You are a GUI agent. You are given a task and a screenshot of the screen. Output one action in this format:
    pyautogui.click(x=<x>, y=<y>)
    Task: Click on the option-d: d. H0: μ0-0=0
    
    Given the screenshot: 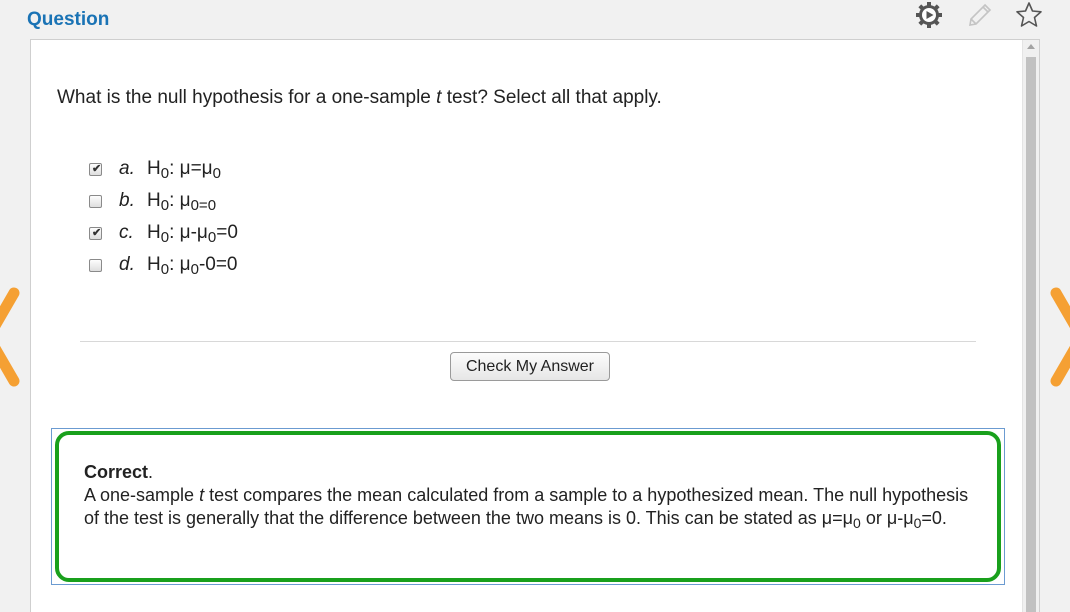 What is the action you would take?
    pyautogui.click(x=163, y=265)
    